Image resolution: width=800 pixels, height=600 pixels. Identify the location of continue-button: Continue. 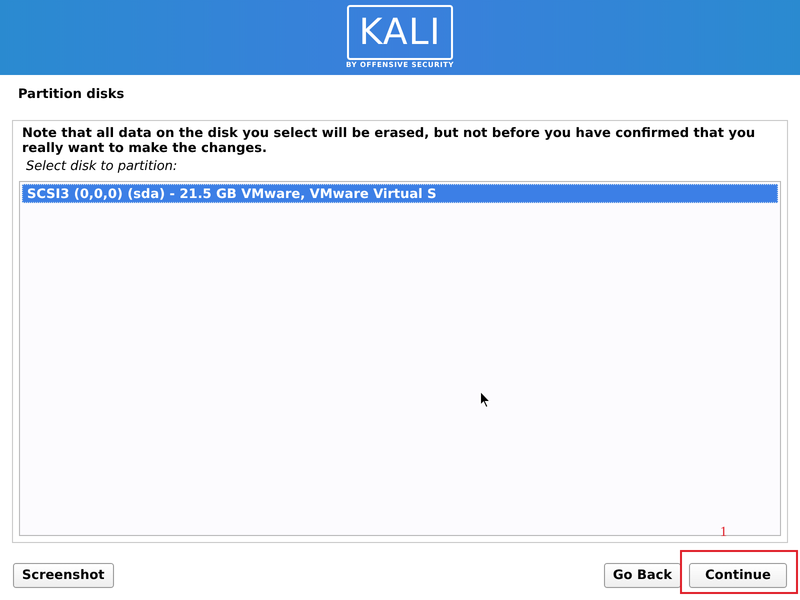
(738, 575).